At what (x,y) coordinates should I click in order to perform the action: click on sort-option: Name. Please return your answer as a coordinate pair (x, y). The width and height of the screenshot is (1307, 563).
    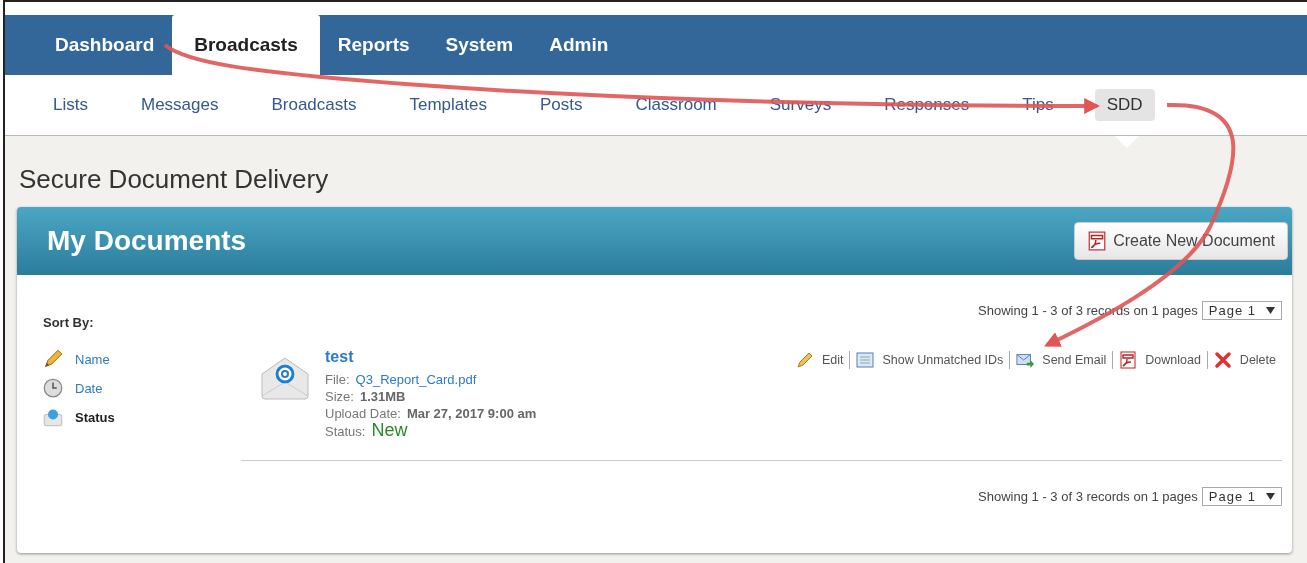
    Looking at the image, I should click on (142, 359).